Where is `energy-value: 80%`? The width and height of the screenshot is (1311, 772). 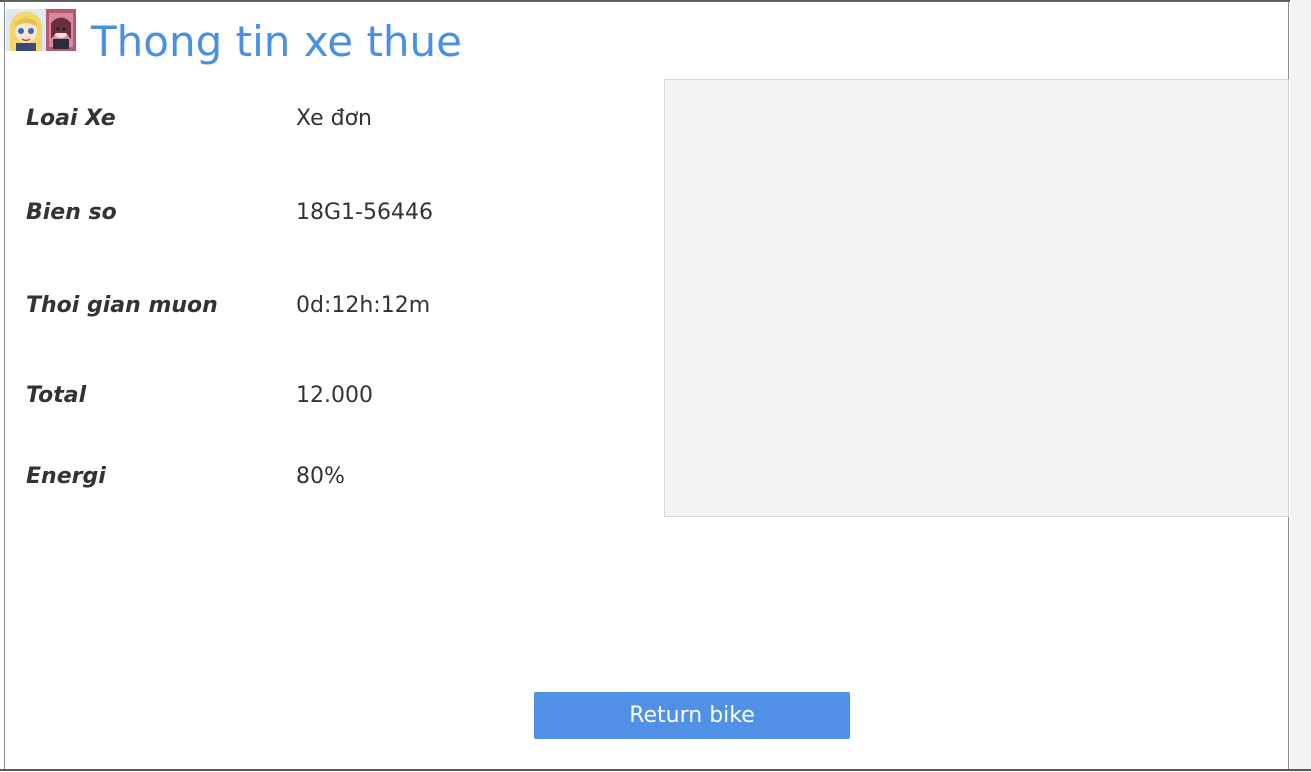 energy-value: 80% is located at coordinates (320, 476).